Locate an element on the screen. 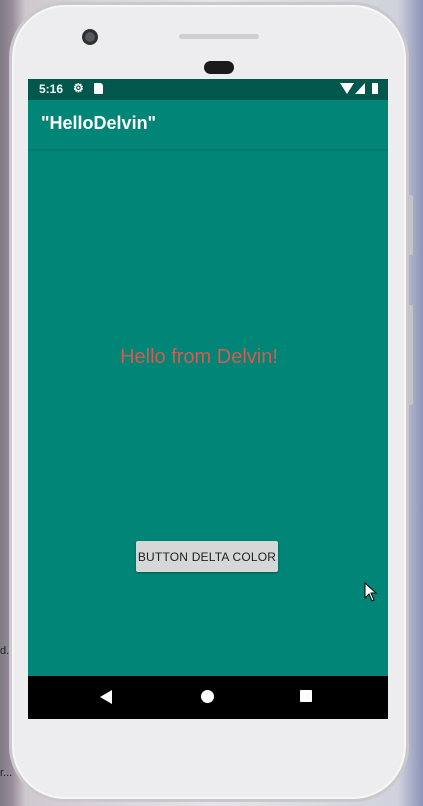 Image resolution: width=423 pixels, height=806 pixels. earpiece-speaker is located at coordinates (219, 36).